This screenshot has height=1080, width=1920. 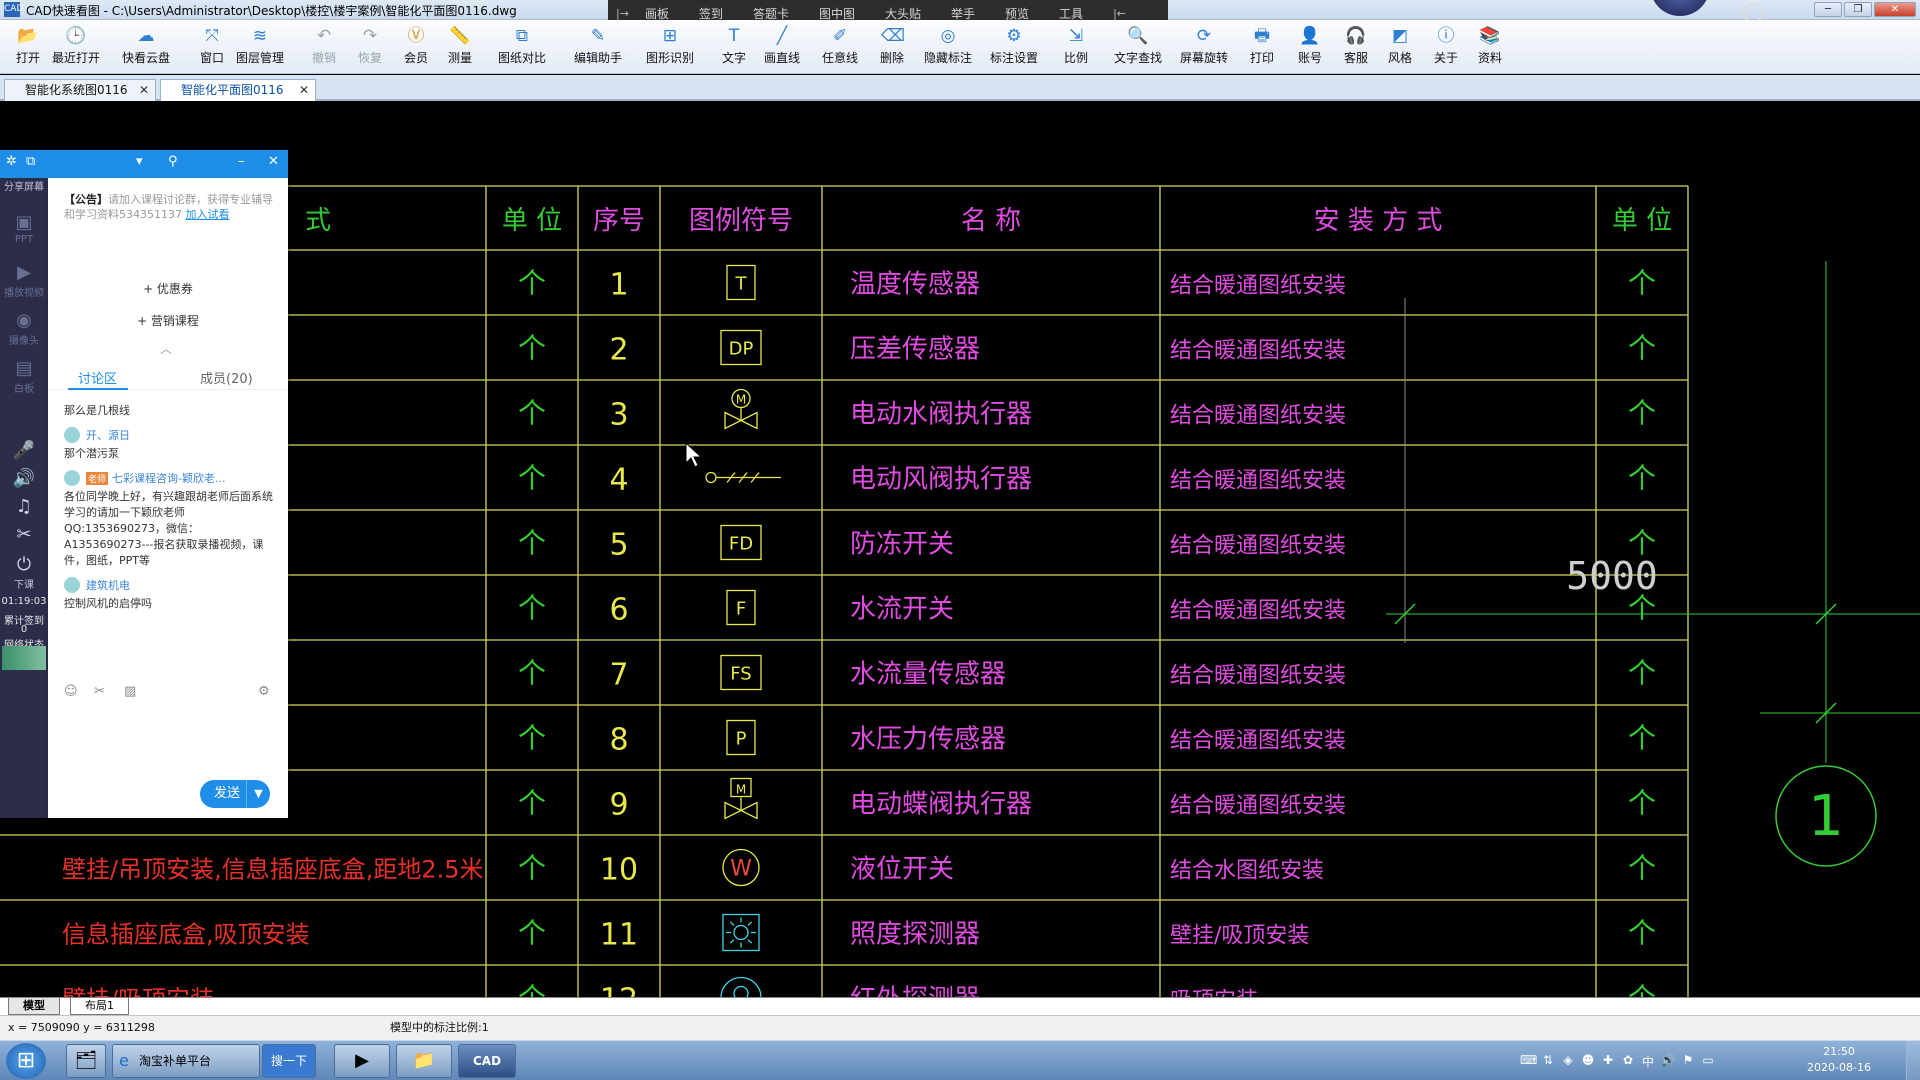 What do you see at coordinates (30, 161) in the screenshot?
I see `popout-icon: ⧉` at bounding box center [30, 161].